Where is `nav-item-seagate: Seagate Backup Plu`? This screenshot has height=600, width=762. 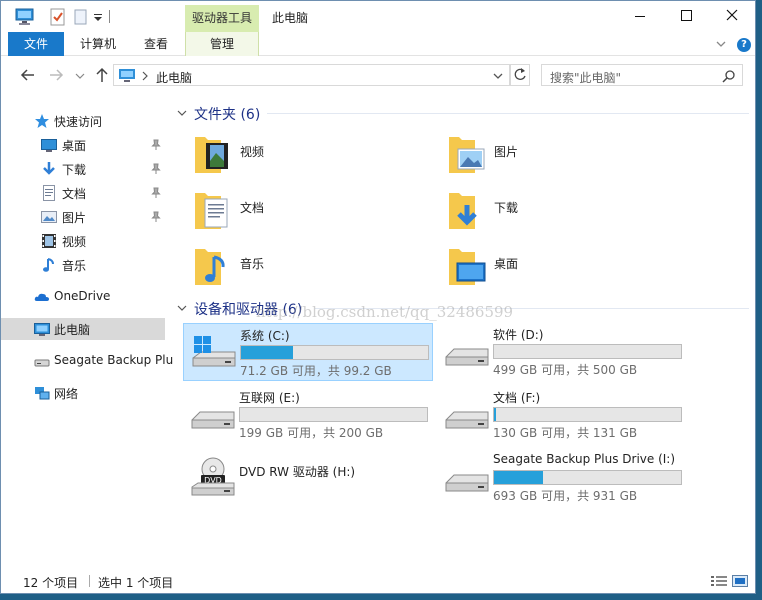 nav-item-seagate: Seagate Backup Plu is located at coordinates (87, 361).